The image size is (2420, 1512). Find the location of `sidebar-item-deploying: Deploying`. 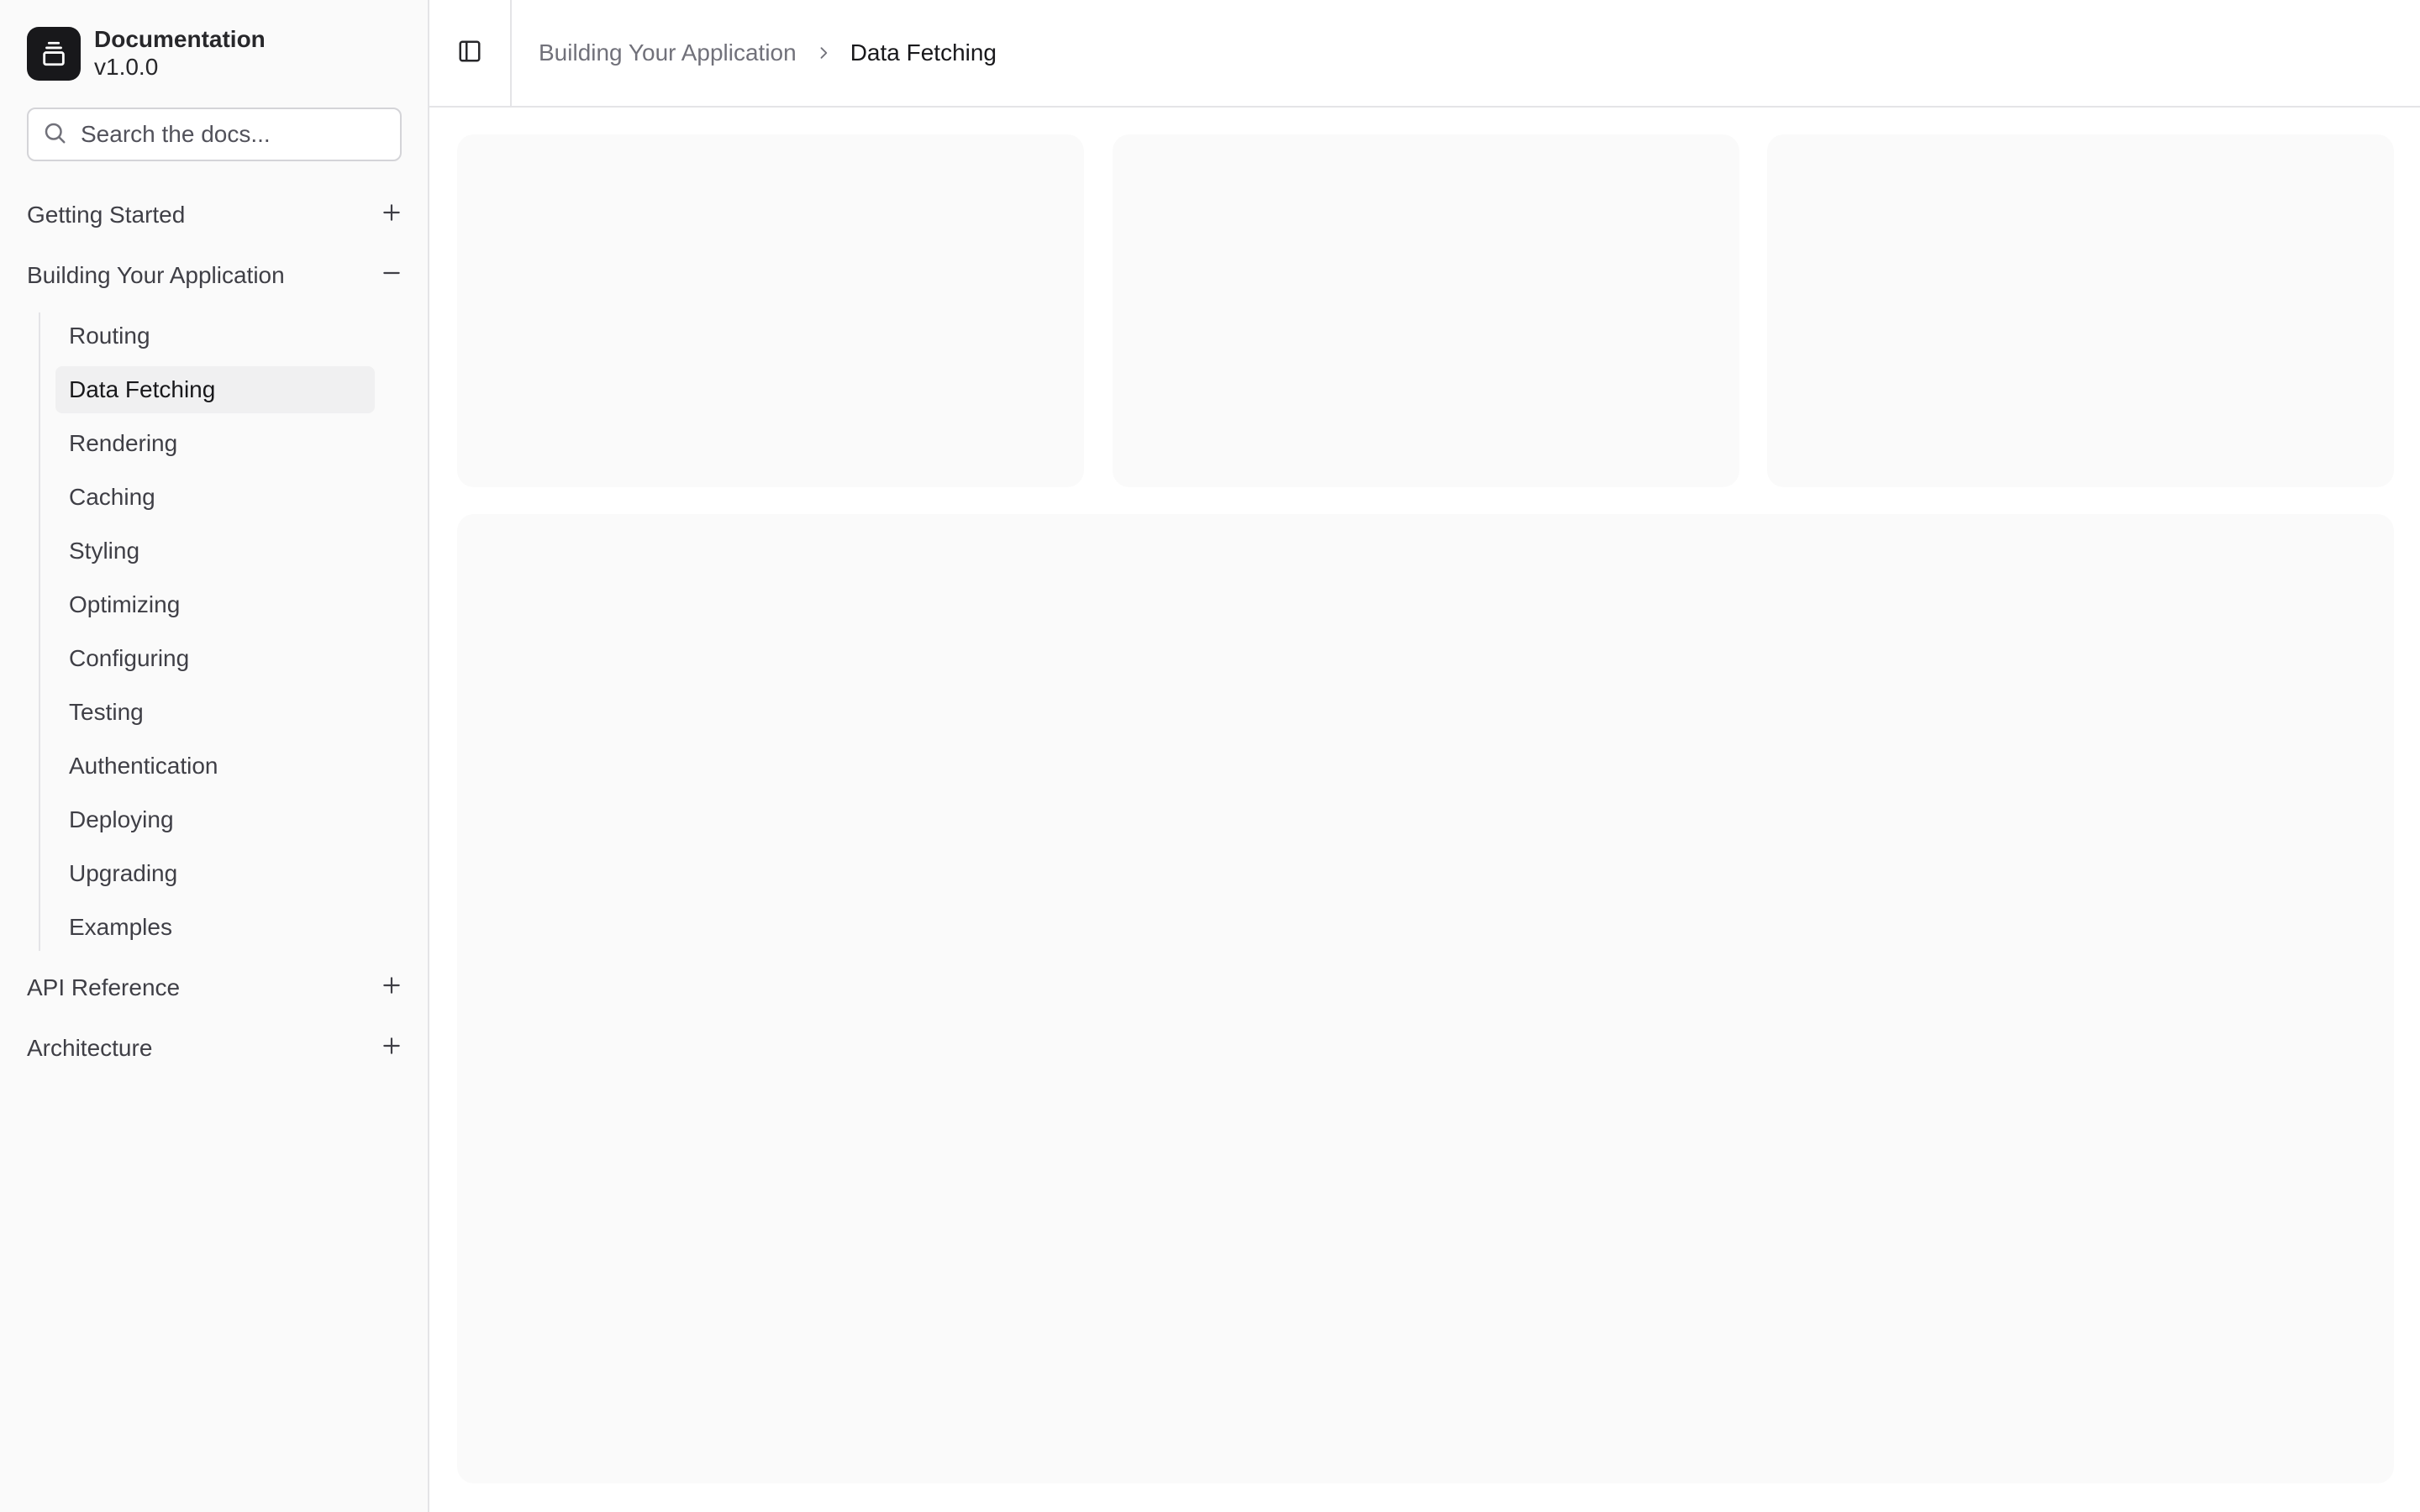

sidebar-item-deploying: Deploying is located at coordinates (215, 819).